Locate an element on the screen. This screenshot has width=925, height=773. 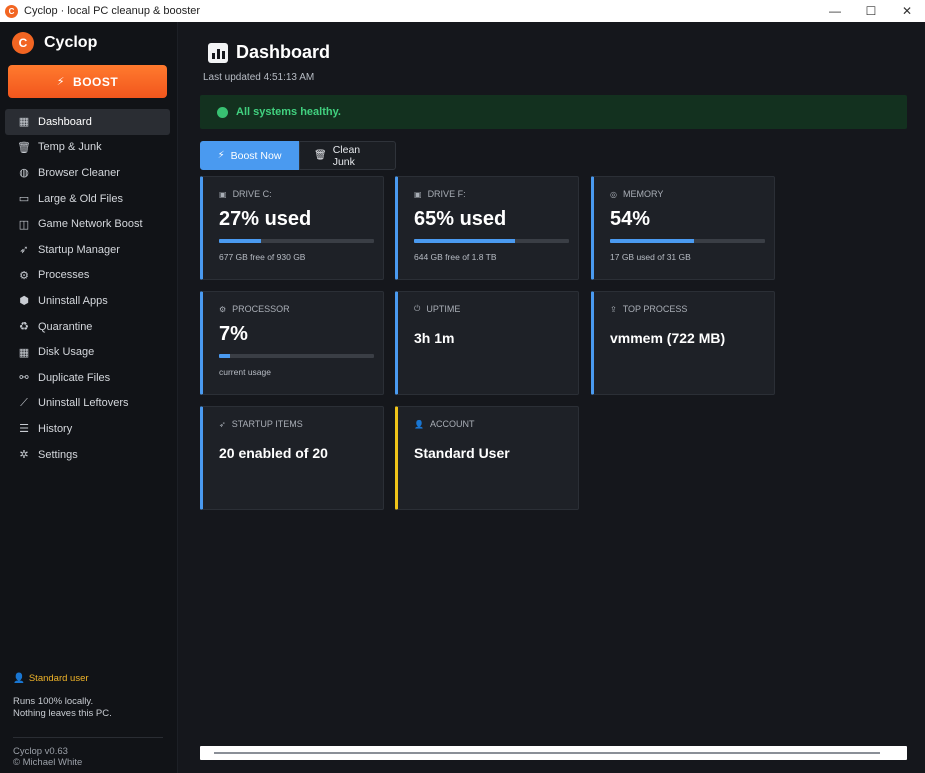
processor-progress is located at coordinates (296, 356).